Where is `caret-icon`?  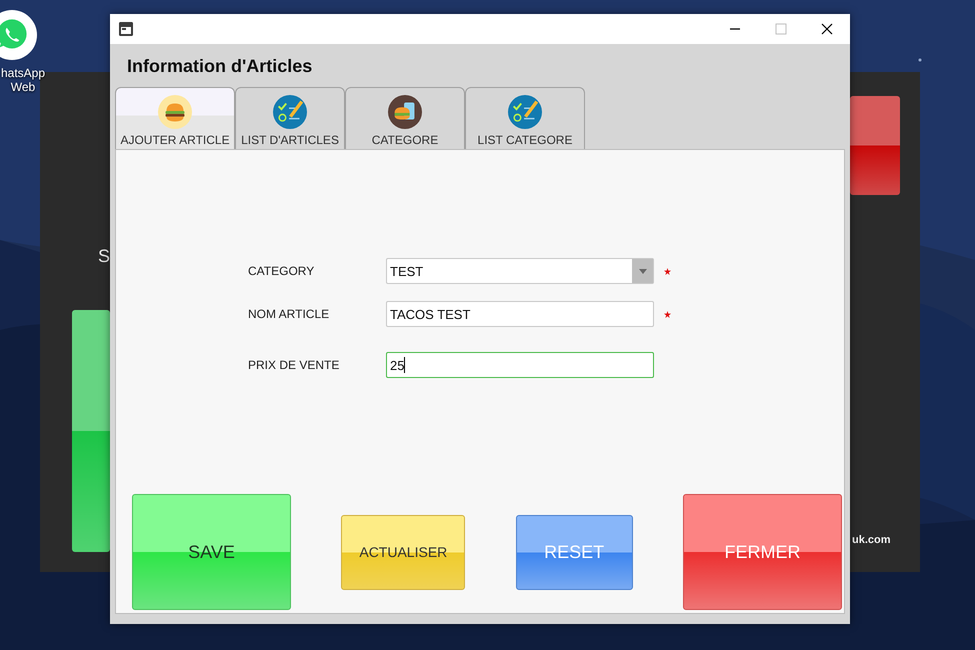 caret-icon is located at coordinates (642, 271).